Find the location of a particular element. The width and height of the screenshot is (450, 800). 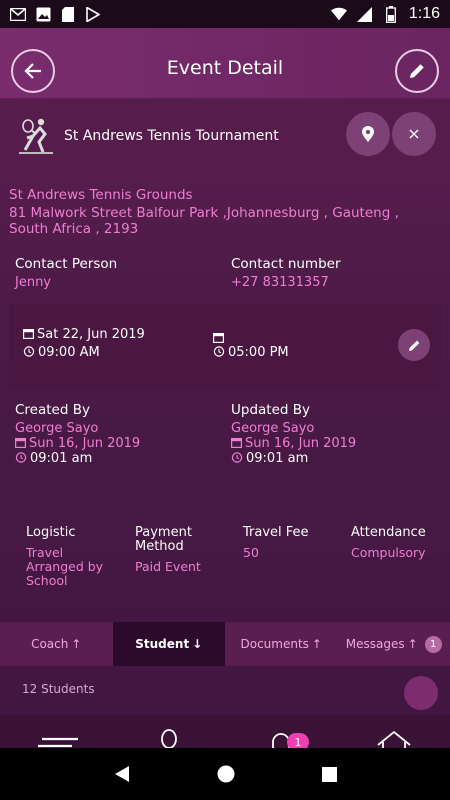

location-button is located at coordinates (368, 134).